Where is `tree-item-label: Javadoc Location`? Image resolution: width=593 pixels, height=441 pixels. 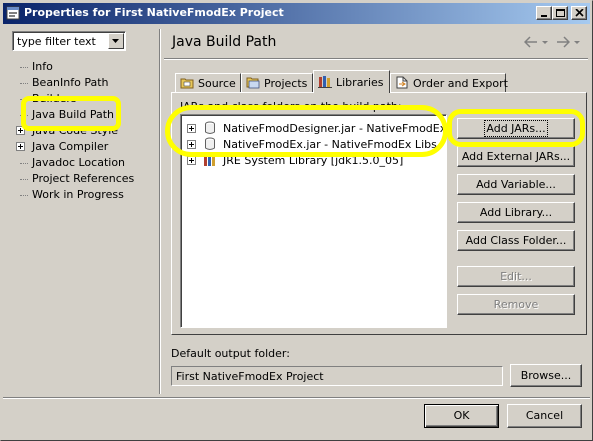 tree-item-label: Javadoc Location is located at coordinates (79, 162).